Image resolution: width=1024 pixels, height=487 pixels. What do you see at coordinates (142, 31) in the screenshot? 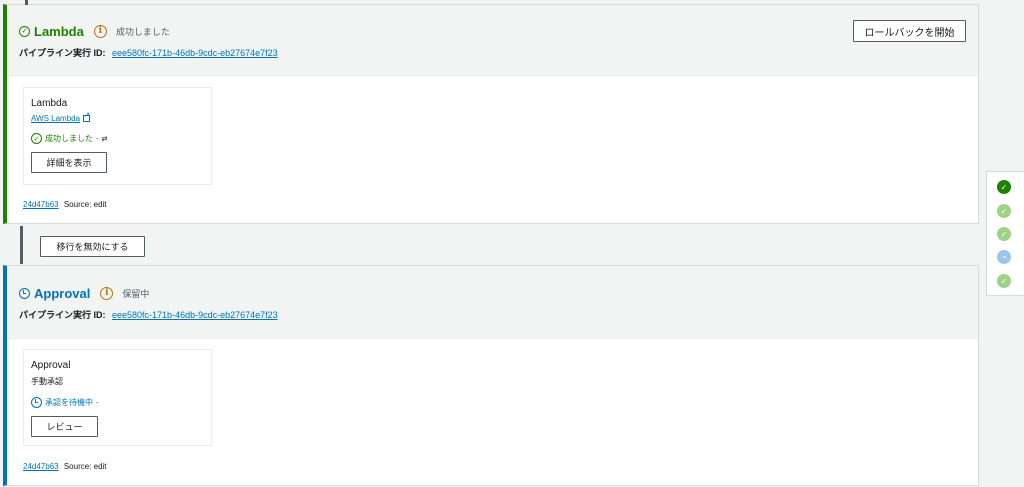
I see `stage-status: 成功しました` at bounding box center [142, 31].